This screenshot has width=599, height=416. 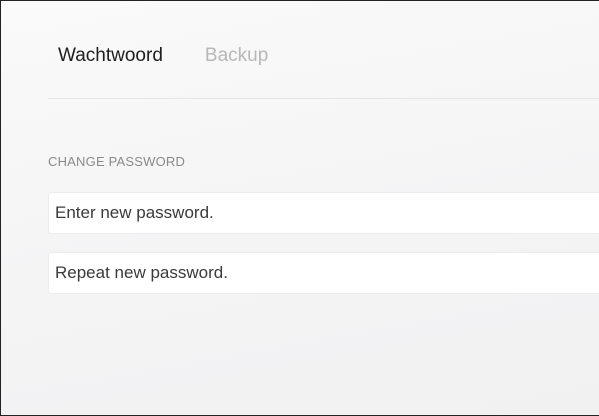 What do you see at coordinates (110, 56) in the screenshot?
I see `tab-wachtwoord: Wachtwoord` at bounding box center [110, 56].